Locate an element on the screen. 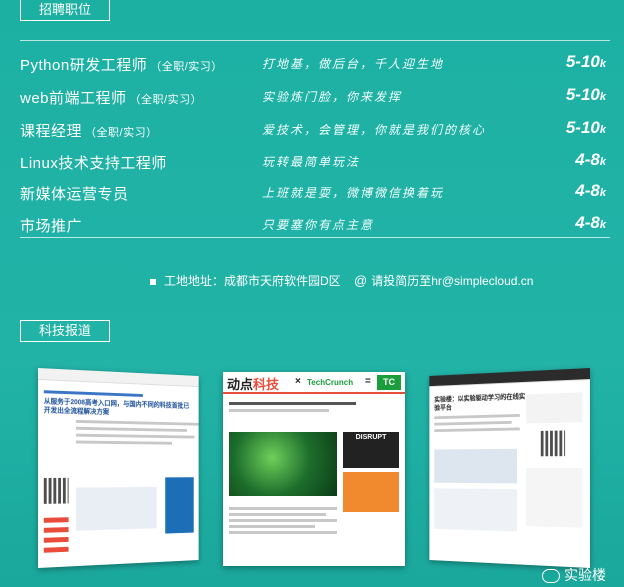 This screenshot has height=587, width=624. job-title: 市场推广 is located at coordinates (52, 225).